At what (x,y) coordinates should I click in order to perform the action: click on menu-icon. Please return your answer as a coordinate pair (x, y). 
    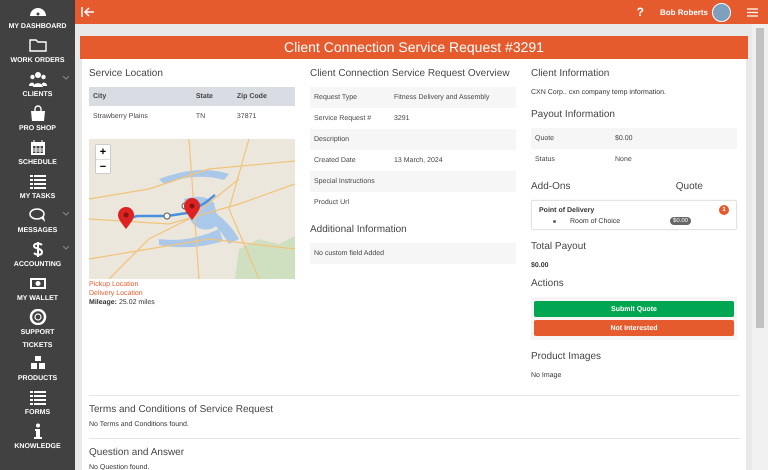
    Looking at the image, I should click on (752, 12).